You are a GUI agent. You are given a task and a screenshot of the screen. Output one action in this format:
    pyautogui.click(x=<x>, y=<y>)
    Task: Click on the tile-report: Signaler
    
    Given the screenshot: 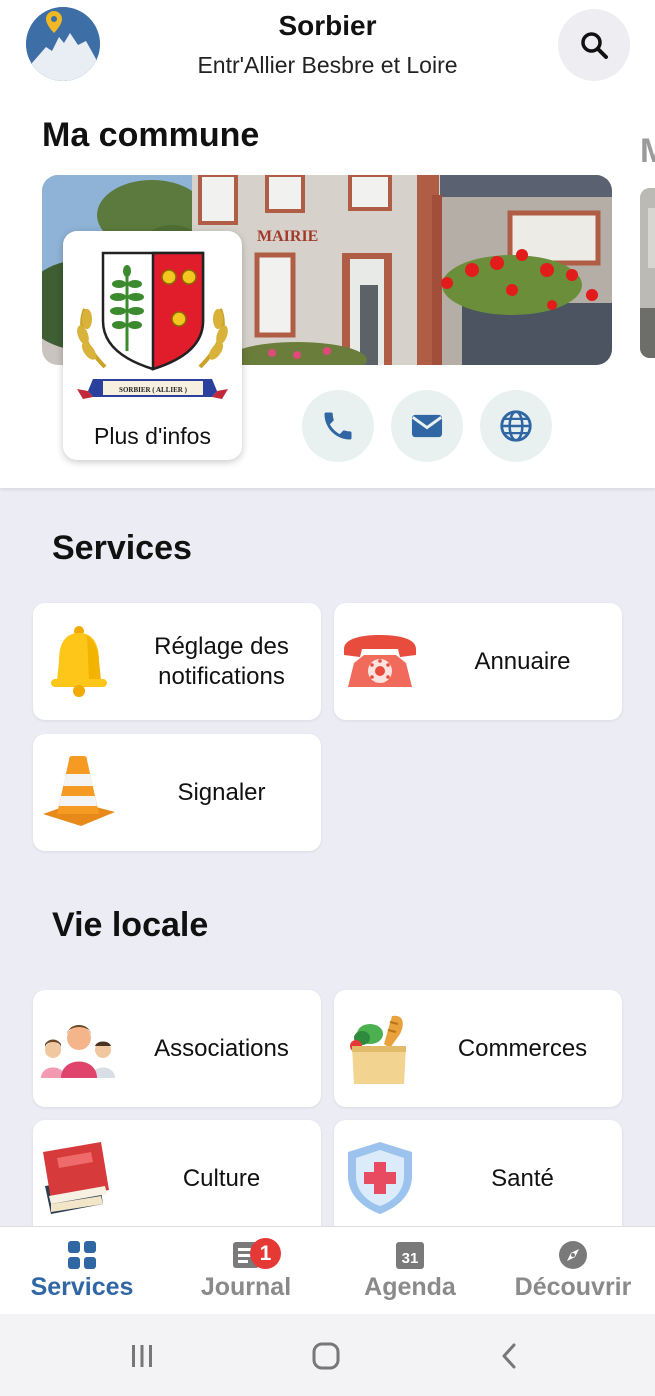 What is the action you would take?
    pyautogui.click(x=177, y=792)
    